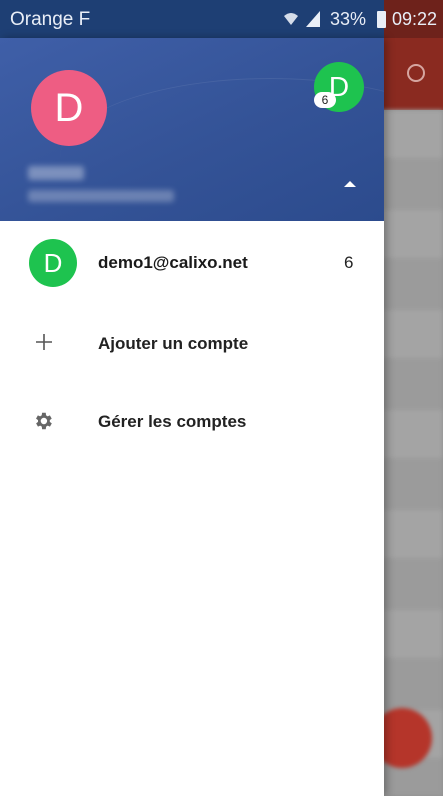 This screenshot has height=796, width=443. I want to click on unread-badge: 6, so click(325, 100).